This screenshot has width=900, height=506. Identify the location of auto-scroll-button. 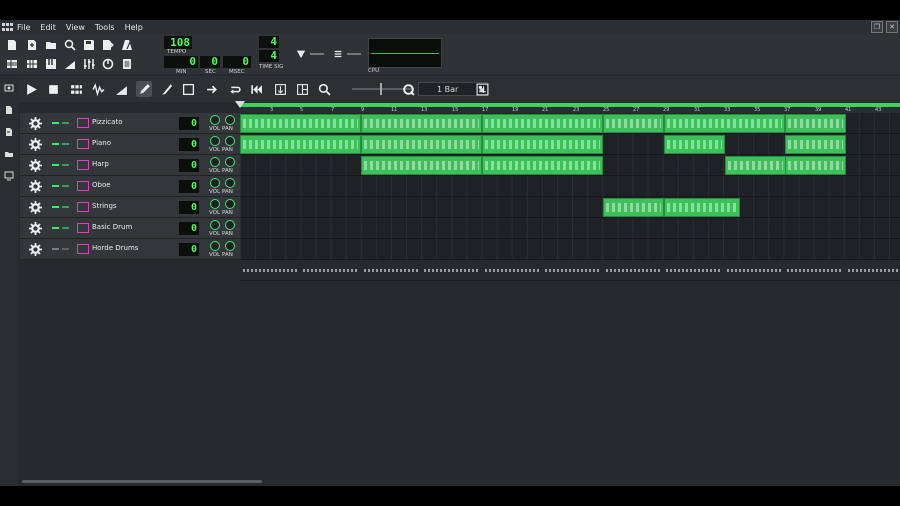
(212, 89).